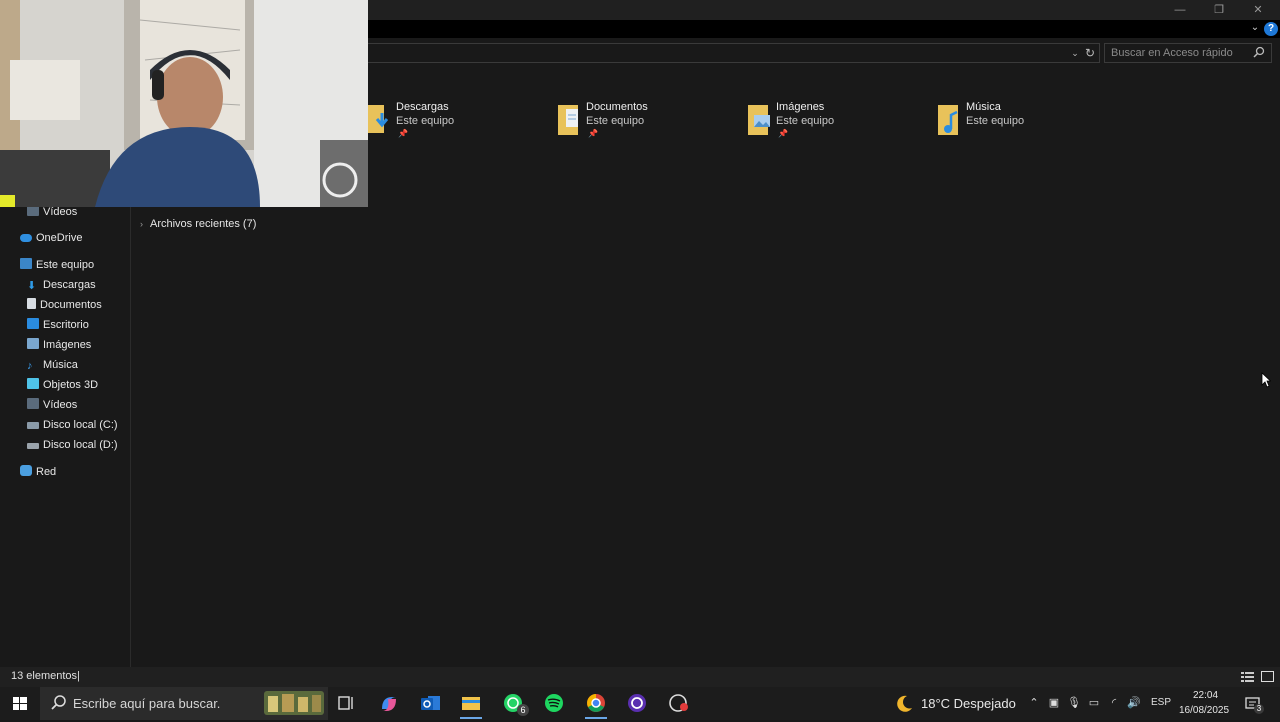 This screenshot has height=722, width=1280. Describe the element at coordinates (458, 121) in the screenshot. I see `quick-access-descargas: Descargas Este equipo 📌` at that location.